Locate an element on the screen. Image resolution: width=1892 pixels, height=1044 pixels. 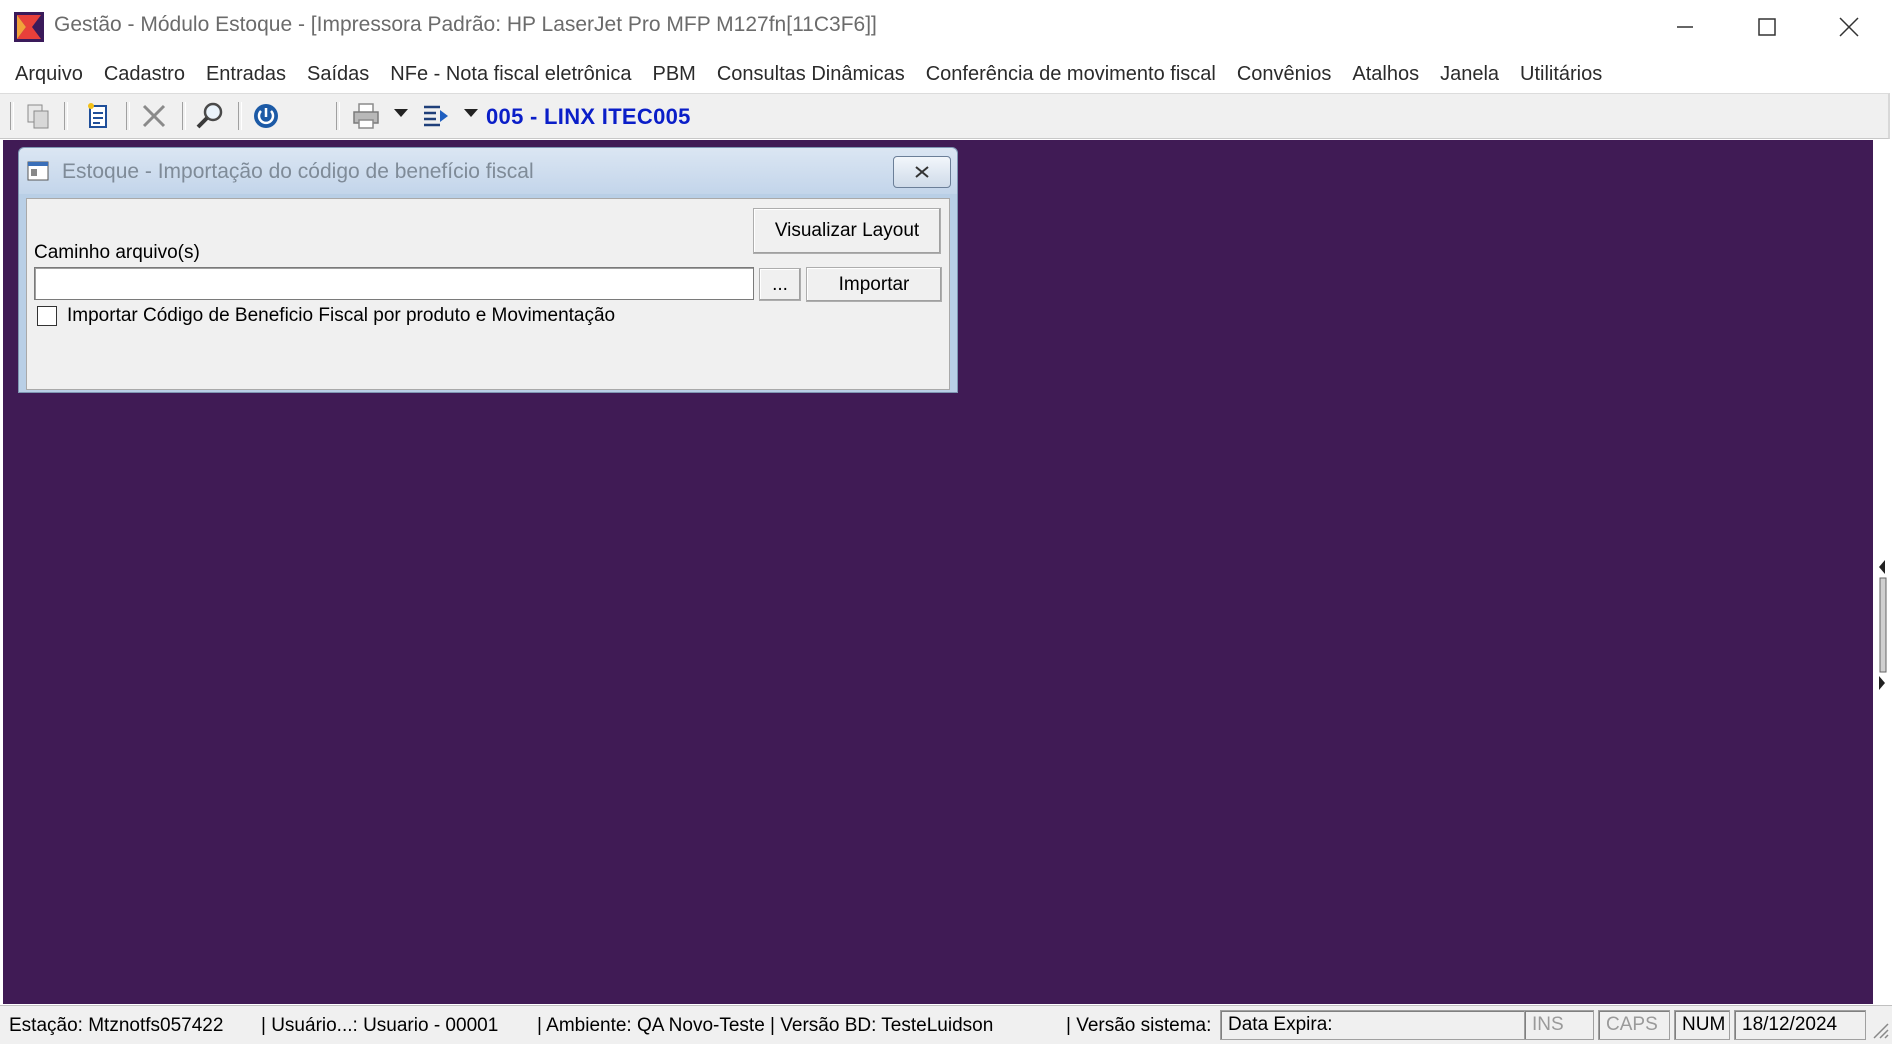
status-date: 18/12/2024 is located at coordinates (1800, 1025).